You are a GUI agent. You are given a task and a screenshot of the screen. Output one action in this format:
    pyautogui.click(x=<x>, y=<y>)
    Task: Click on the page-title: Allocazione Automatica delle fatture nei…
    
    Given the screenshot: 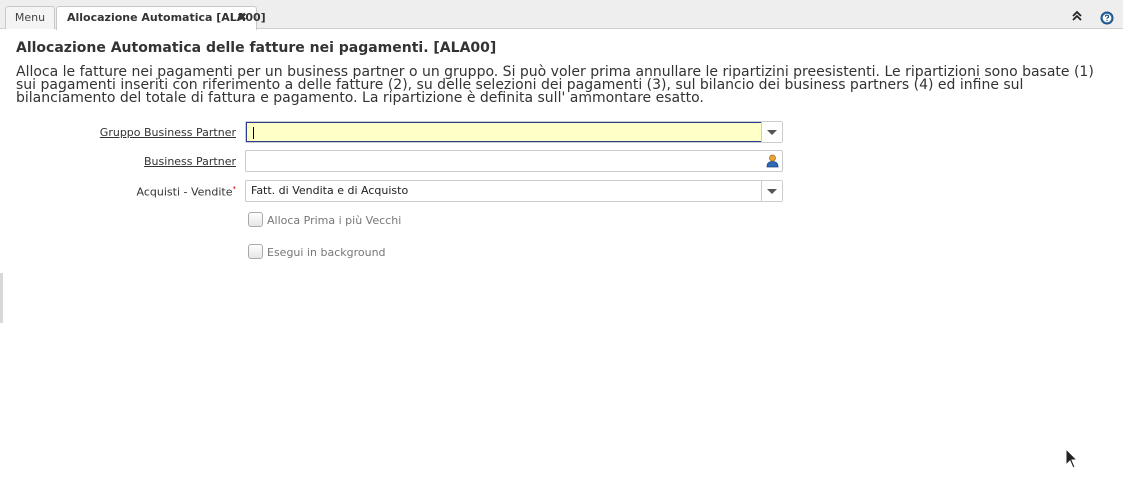 What is the action you would take?
    pyautogui.click(x=256, y=48)
    